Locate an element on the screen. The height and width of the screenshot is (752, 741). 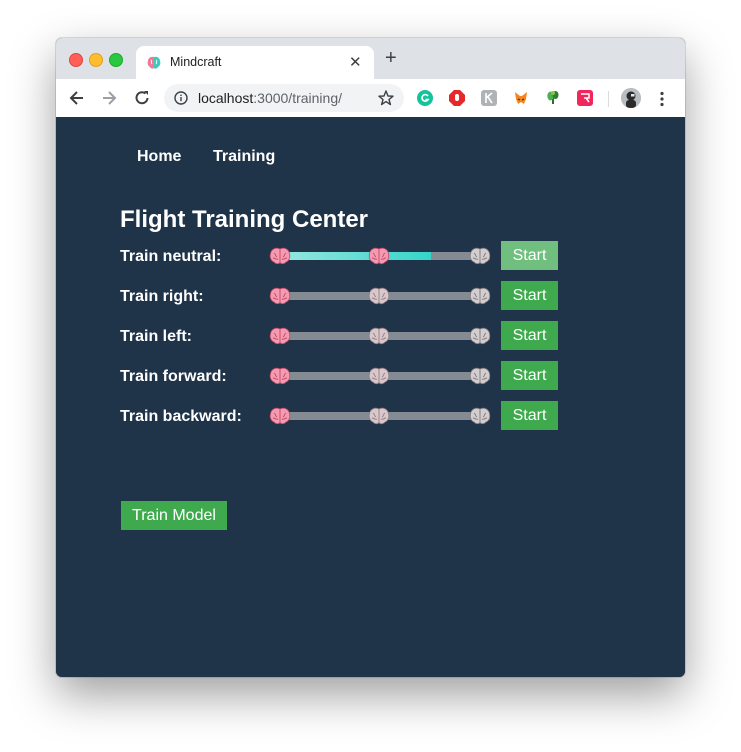
url-path: :3000/training/ is located at coordinates (297, 98).